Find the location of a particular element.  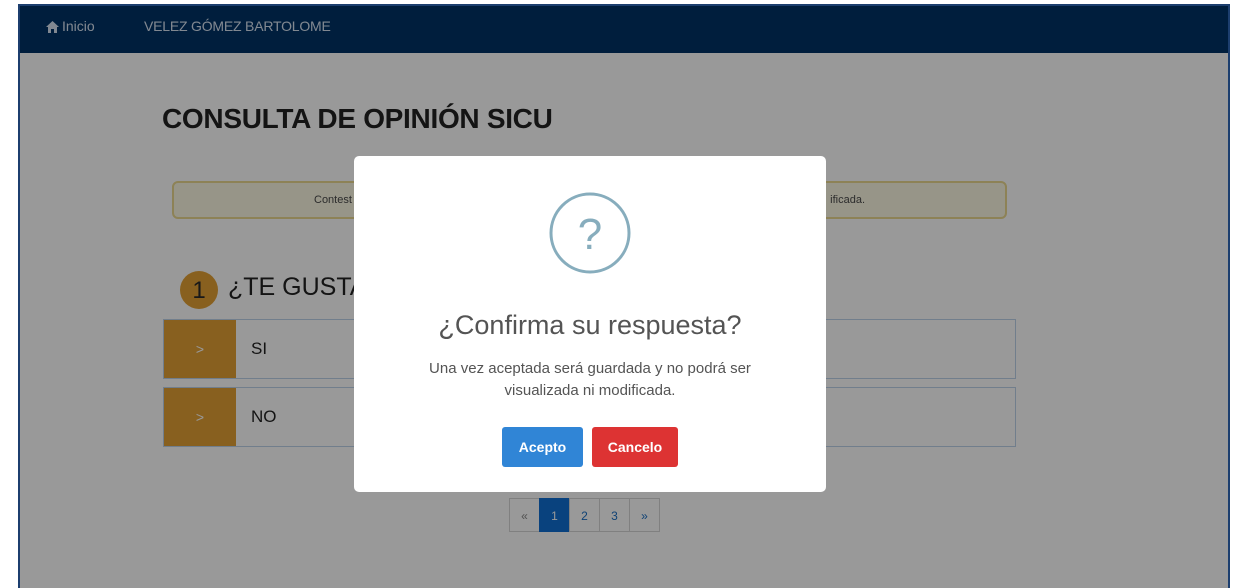

question-icon-glyph: ? is located at coordinates (590, 234).